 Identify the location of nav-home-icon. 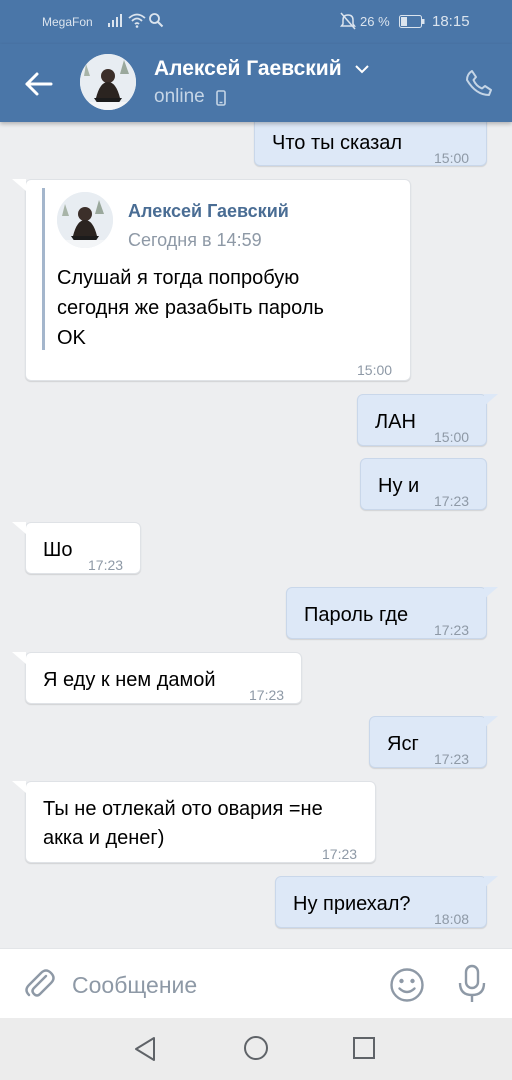
(256, 1048).